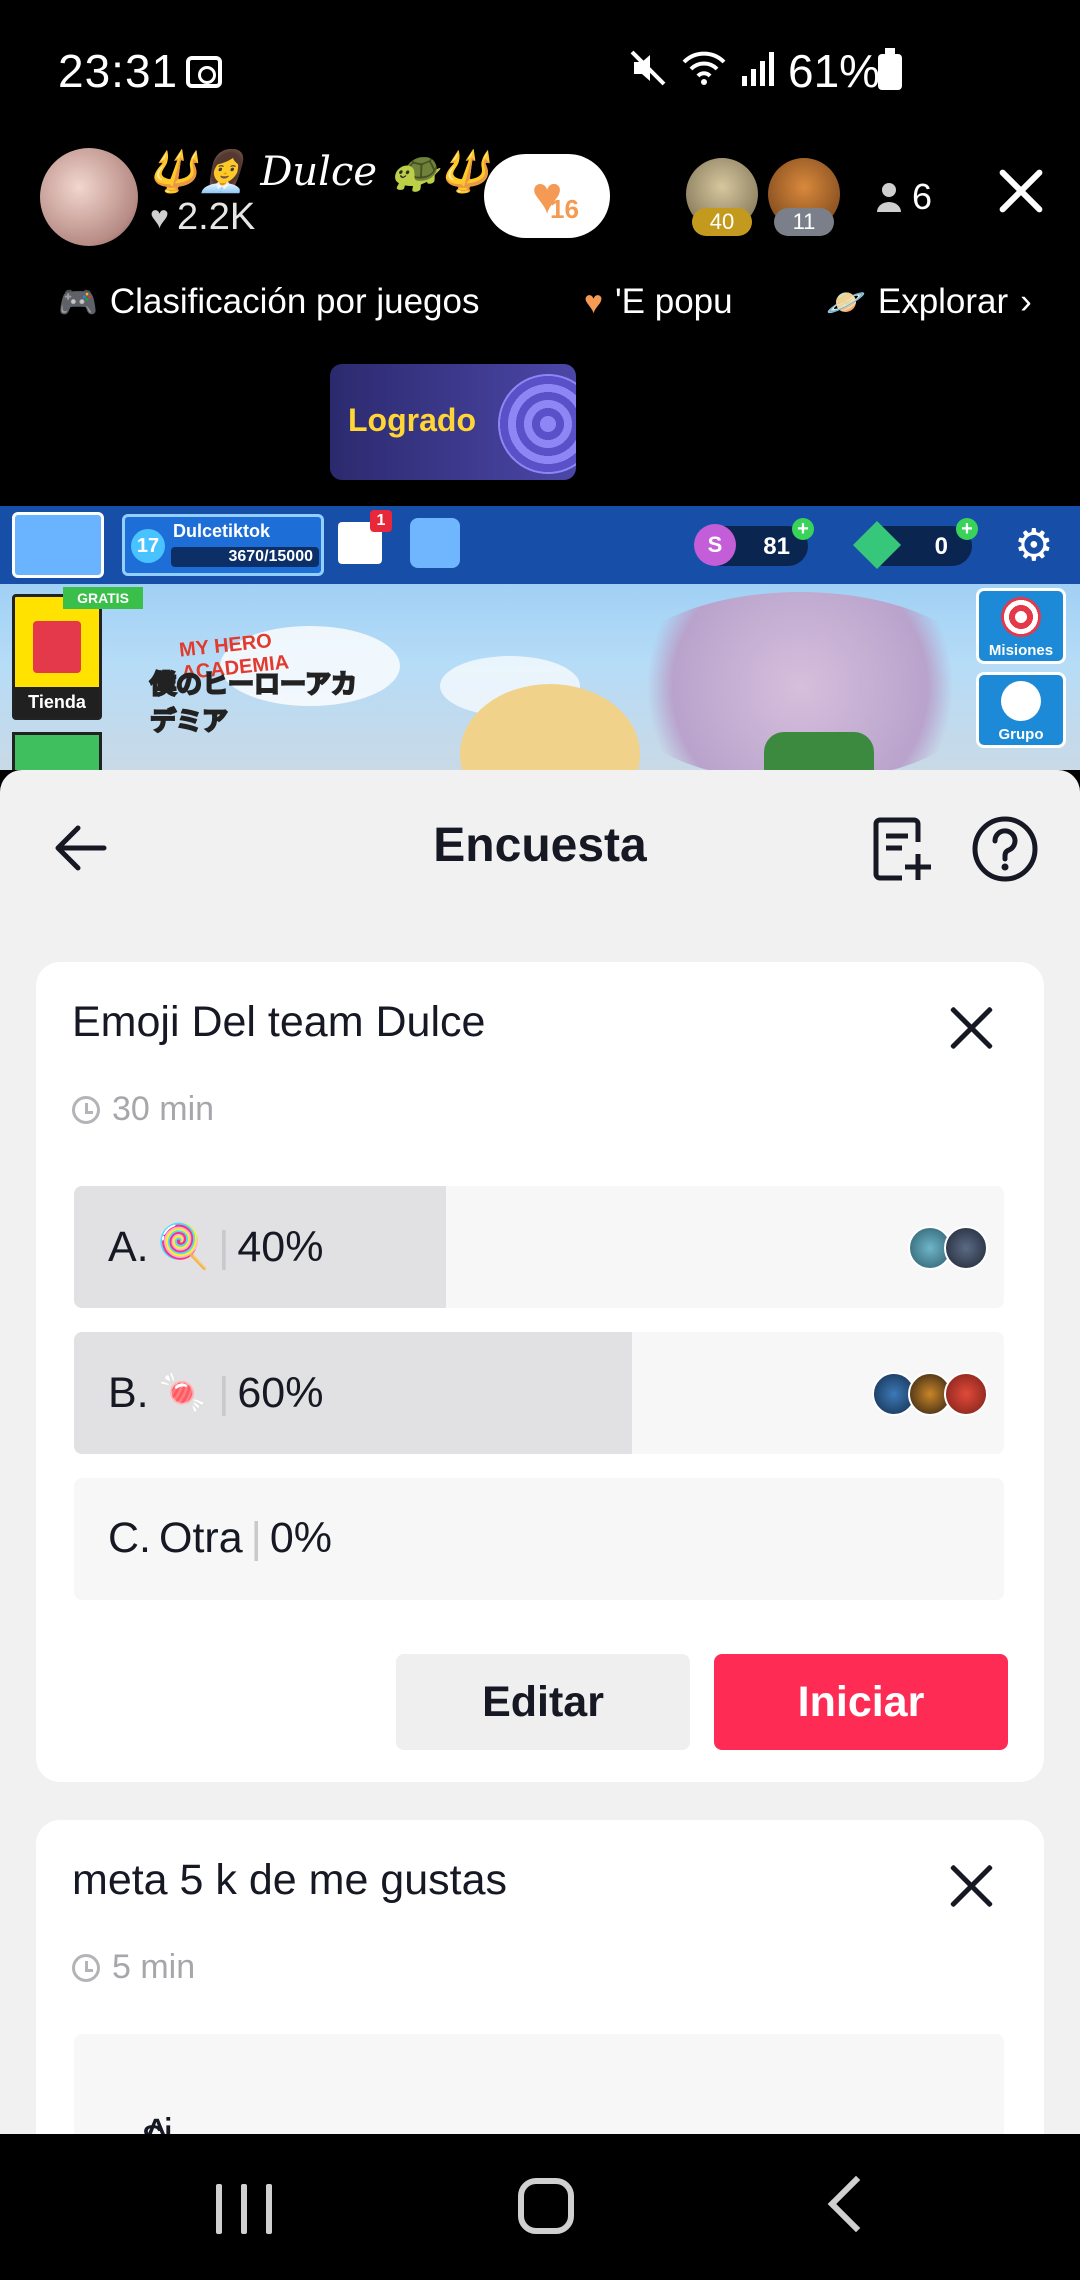 This screenshot has height=2280, width=1080. I want to click on missions-button: Misiones, so click(1021, 626).